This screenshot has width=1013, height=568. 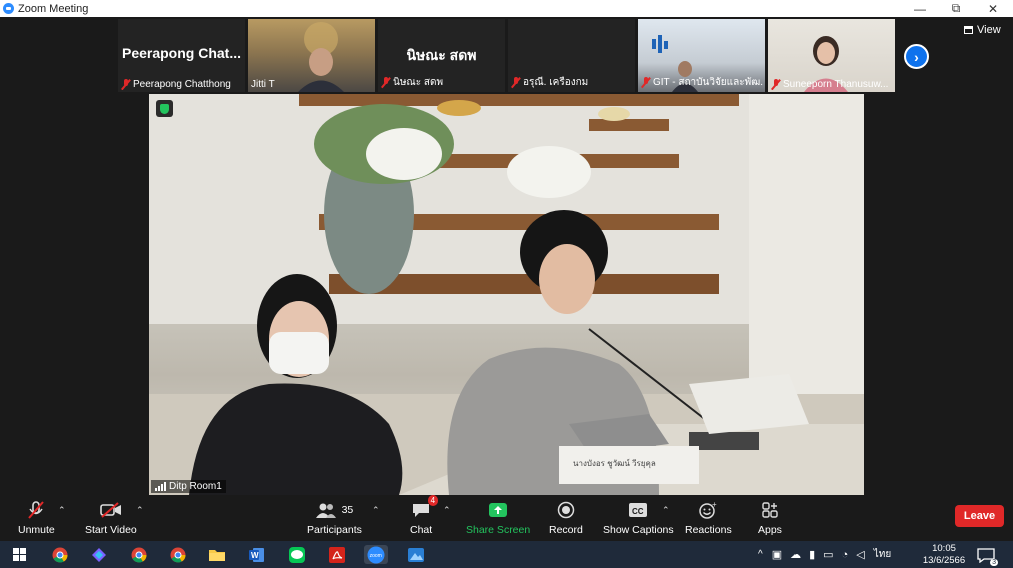 I want to click on participant-label: อรุณี. เครืองกม, so click(x=572, y=82).